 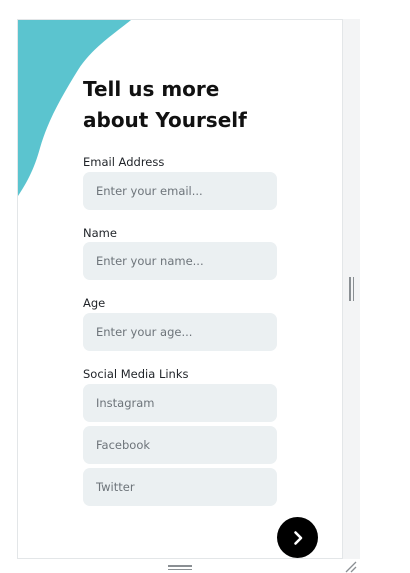 I want to click on title-line-1: Tell us more, so click(x=151, y=89).